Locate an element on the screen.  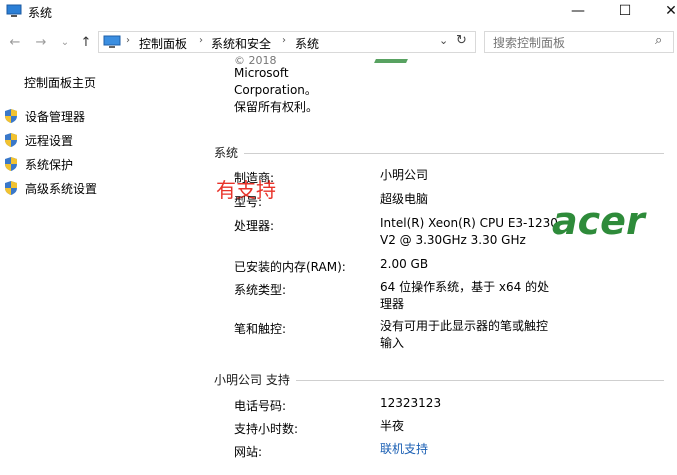
search-icon: ⌕ is located at coordinates (658, 40).